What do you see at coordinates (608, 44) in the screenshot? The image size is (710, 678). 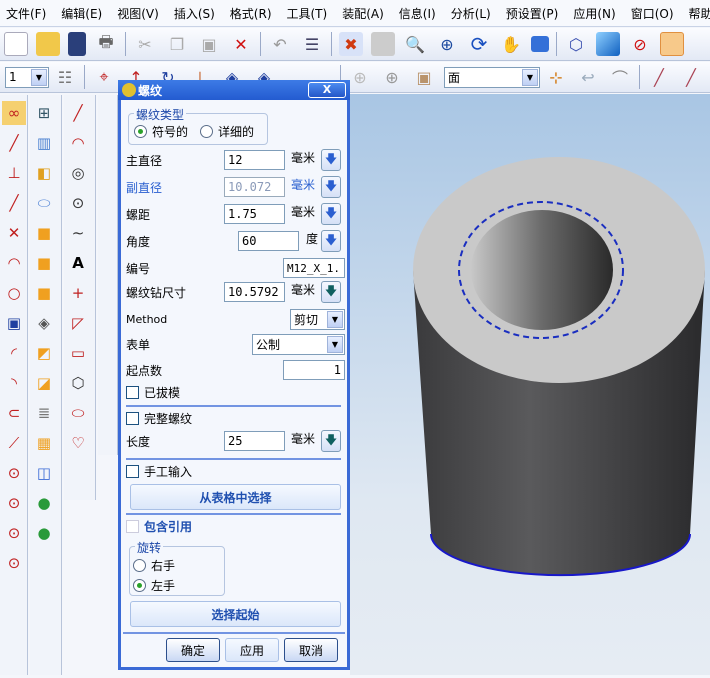 I see `shaded-icon` at bounding box center [608, 44].